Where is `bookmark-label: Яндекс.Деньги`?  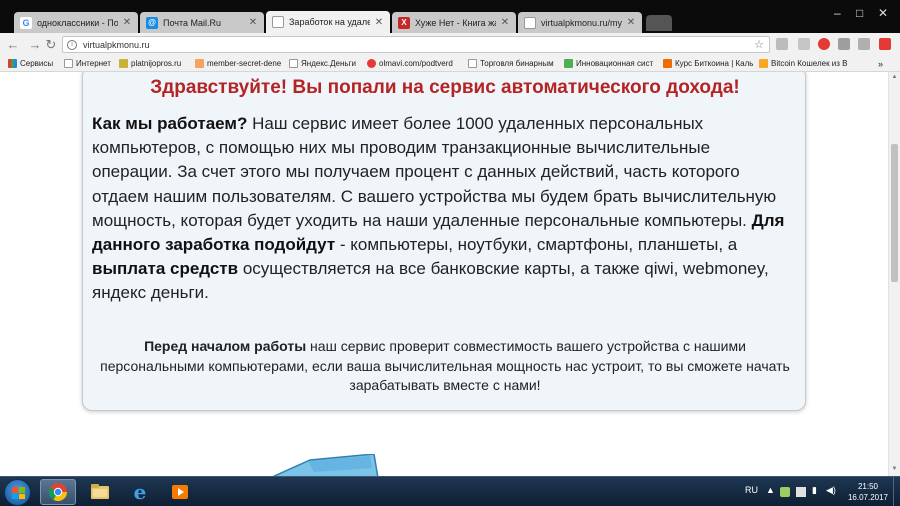 bookmark-label: Яндекс.Деньги is located at coordinates (328, 63).